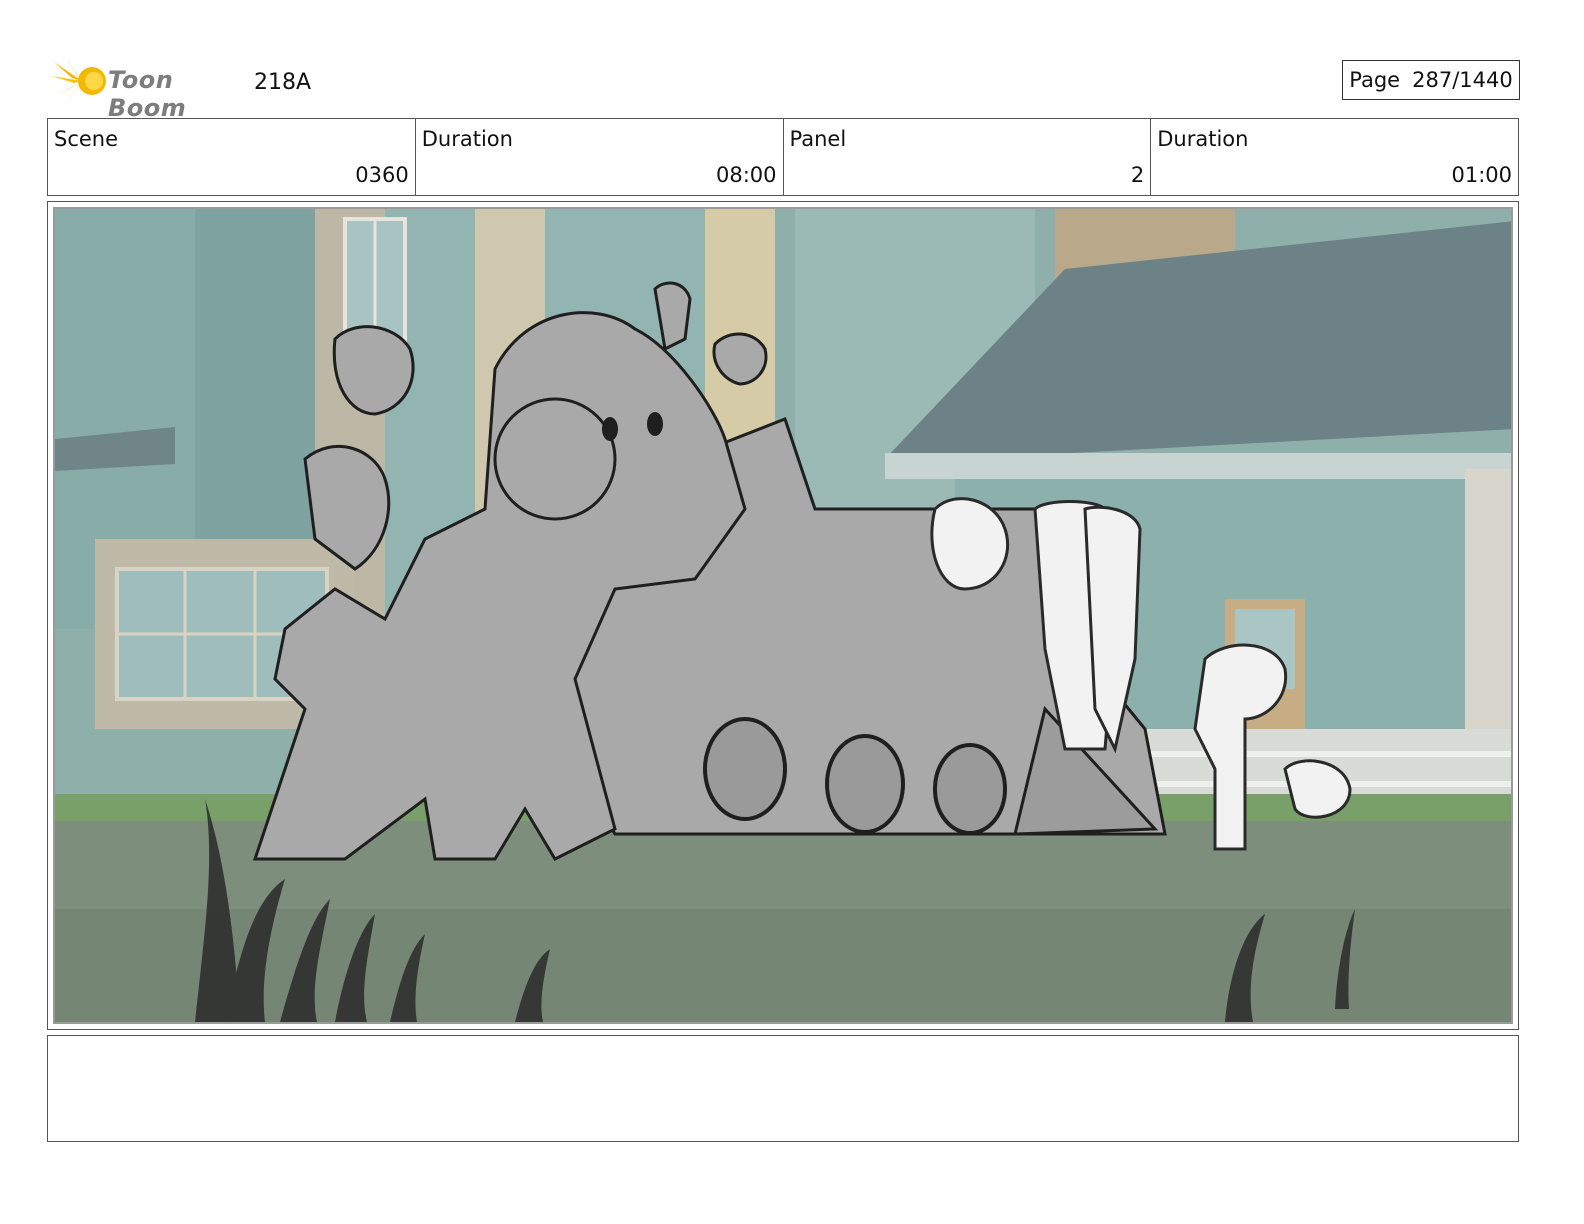 The image size is (1584, 1224). I want to click on sunburst-icon, so click(79, 81).